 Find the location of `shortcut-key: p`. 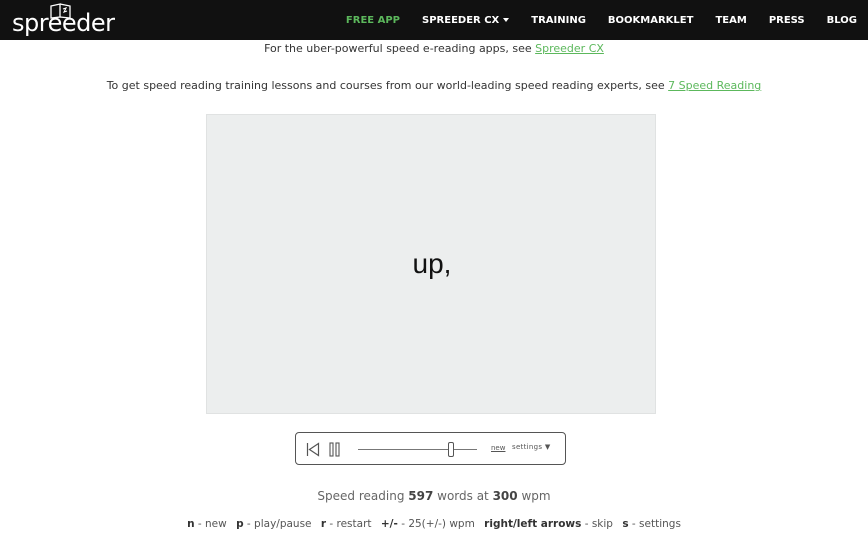

shortcut-key: p is located at coordinates (240, 524).